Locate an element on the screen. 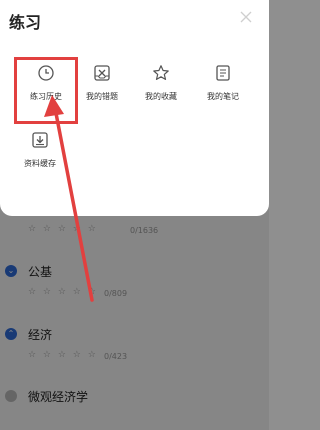 This screenshot has height=430, width=320. note-icon is located at coordinates (223, 73).